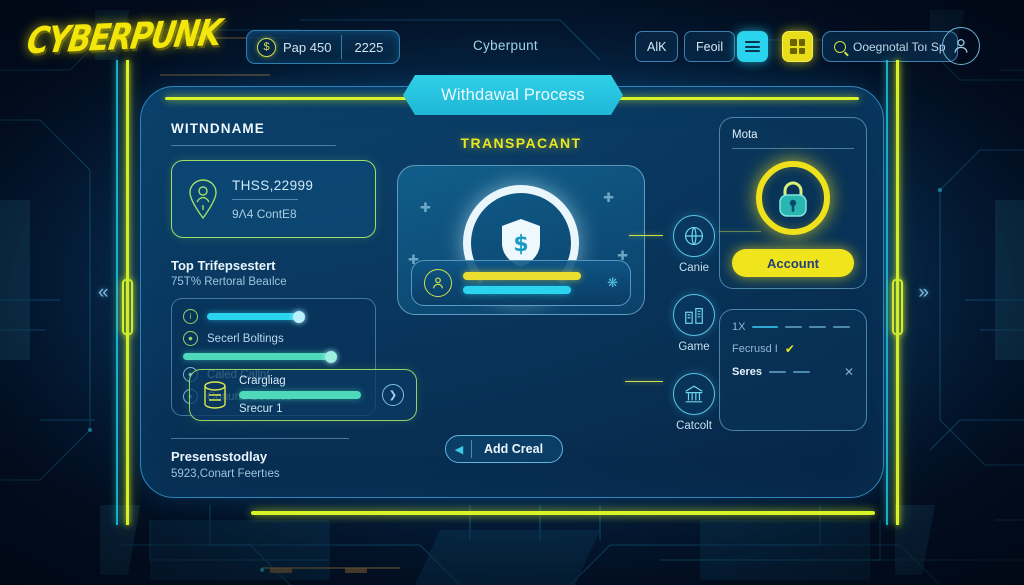 The image size is (1024, 585). Describe the element at coordinates (521, 225) in the screenshot. I see `center-column: TRANSPACANT ✚ ✚ ✚ ✚ $ ❋` at that location.